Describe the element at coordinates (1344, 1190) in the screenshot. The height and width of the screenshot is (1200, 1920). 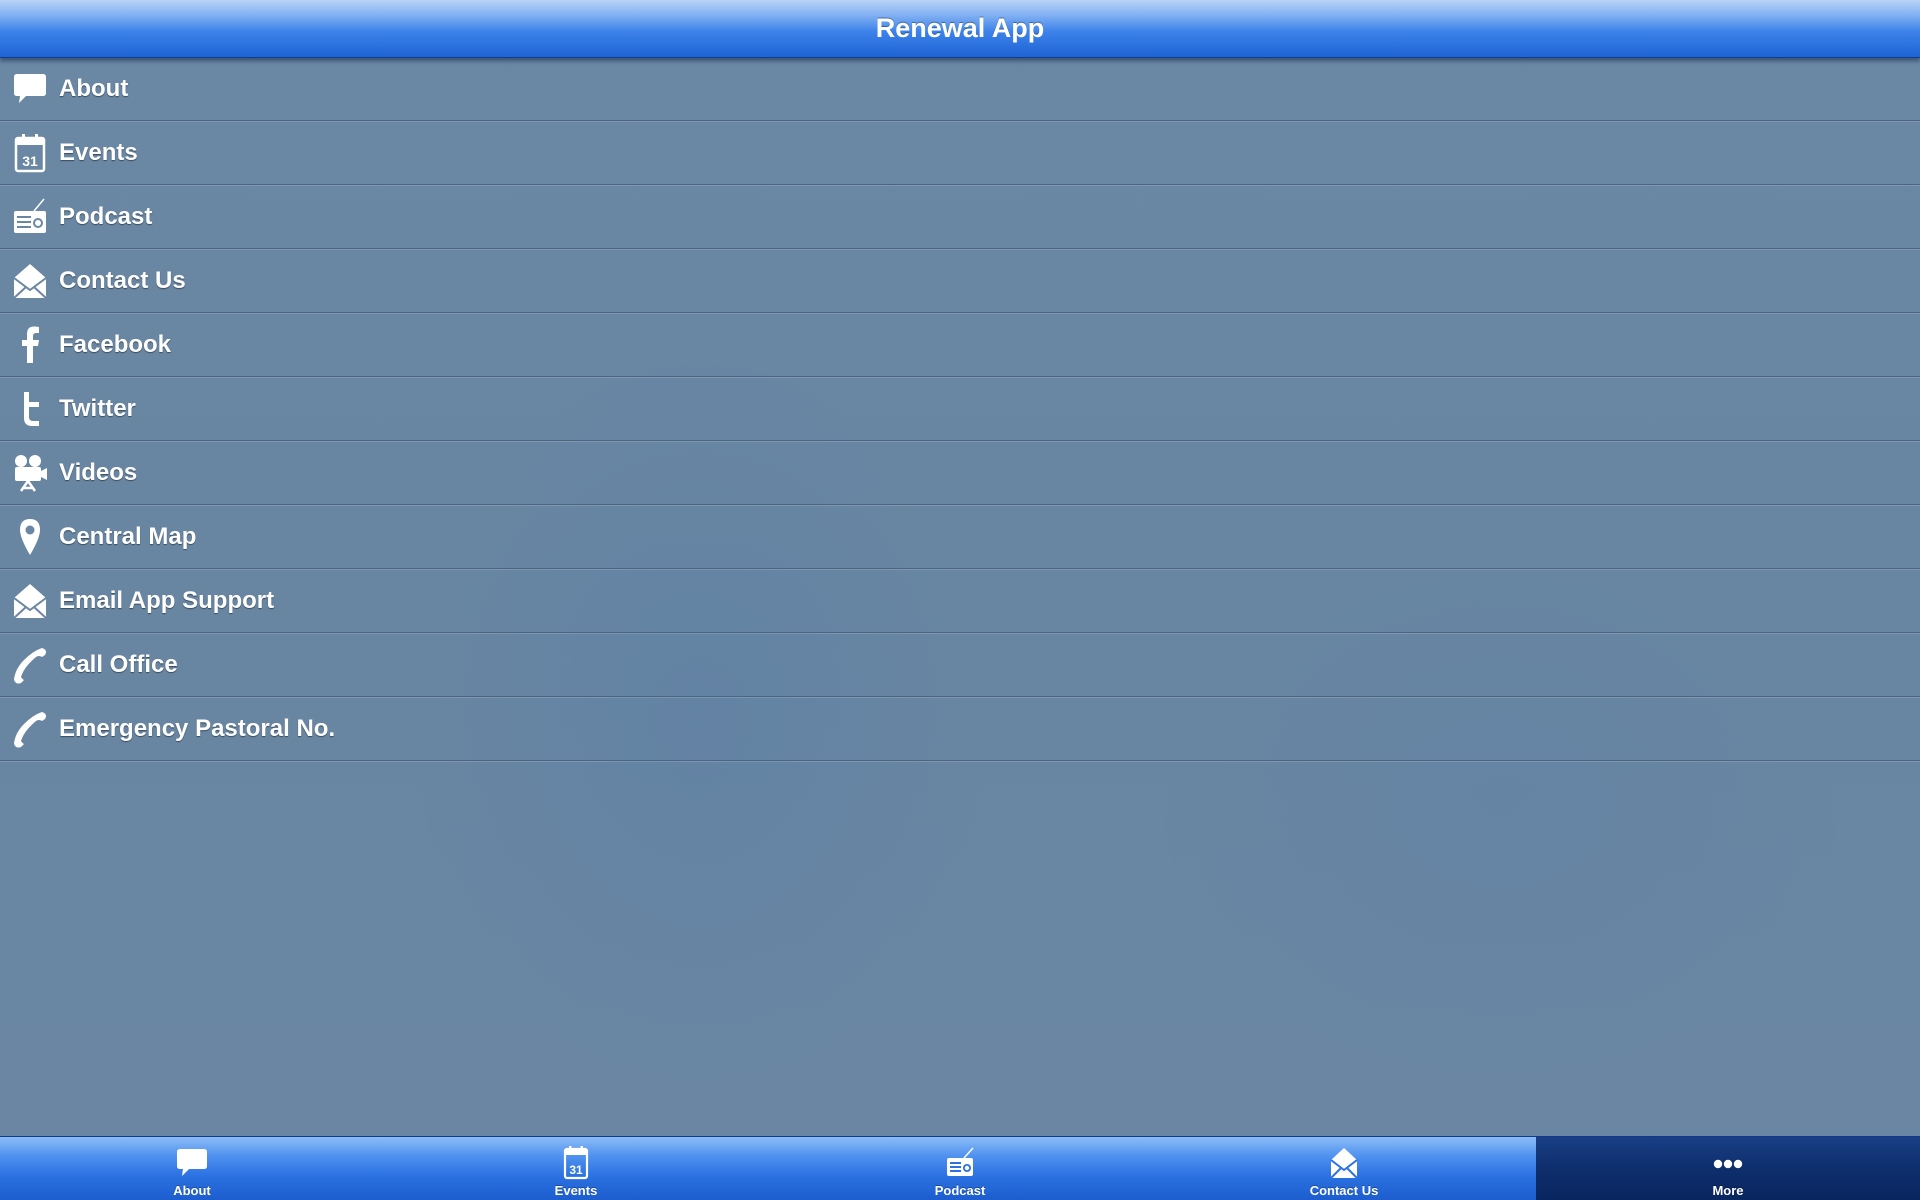
I see `tab-label: Contact Us` at that location.